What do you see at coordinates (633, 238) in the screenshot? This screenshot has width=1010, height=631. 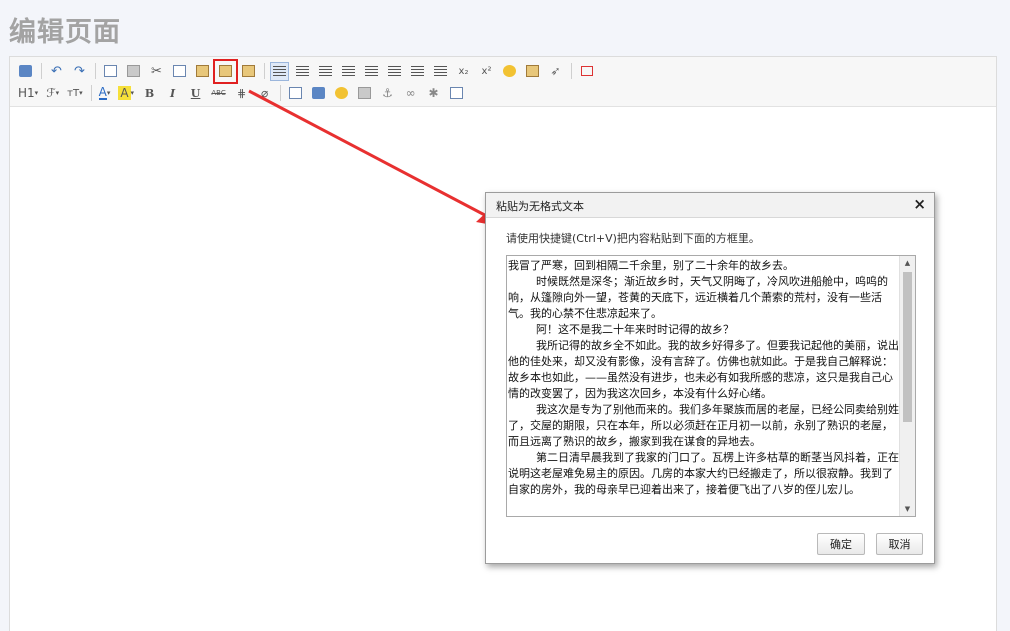 I see `dialog-instruction: 请使用快捷键(Ctrl+V)把内容粘贴到下面的方框里。` at bounding box center [633, 238].